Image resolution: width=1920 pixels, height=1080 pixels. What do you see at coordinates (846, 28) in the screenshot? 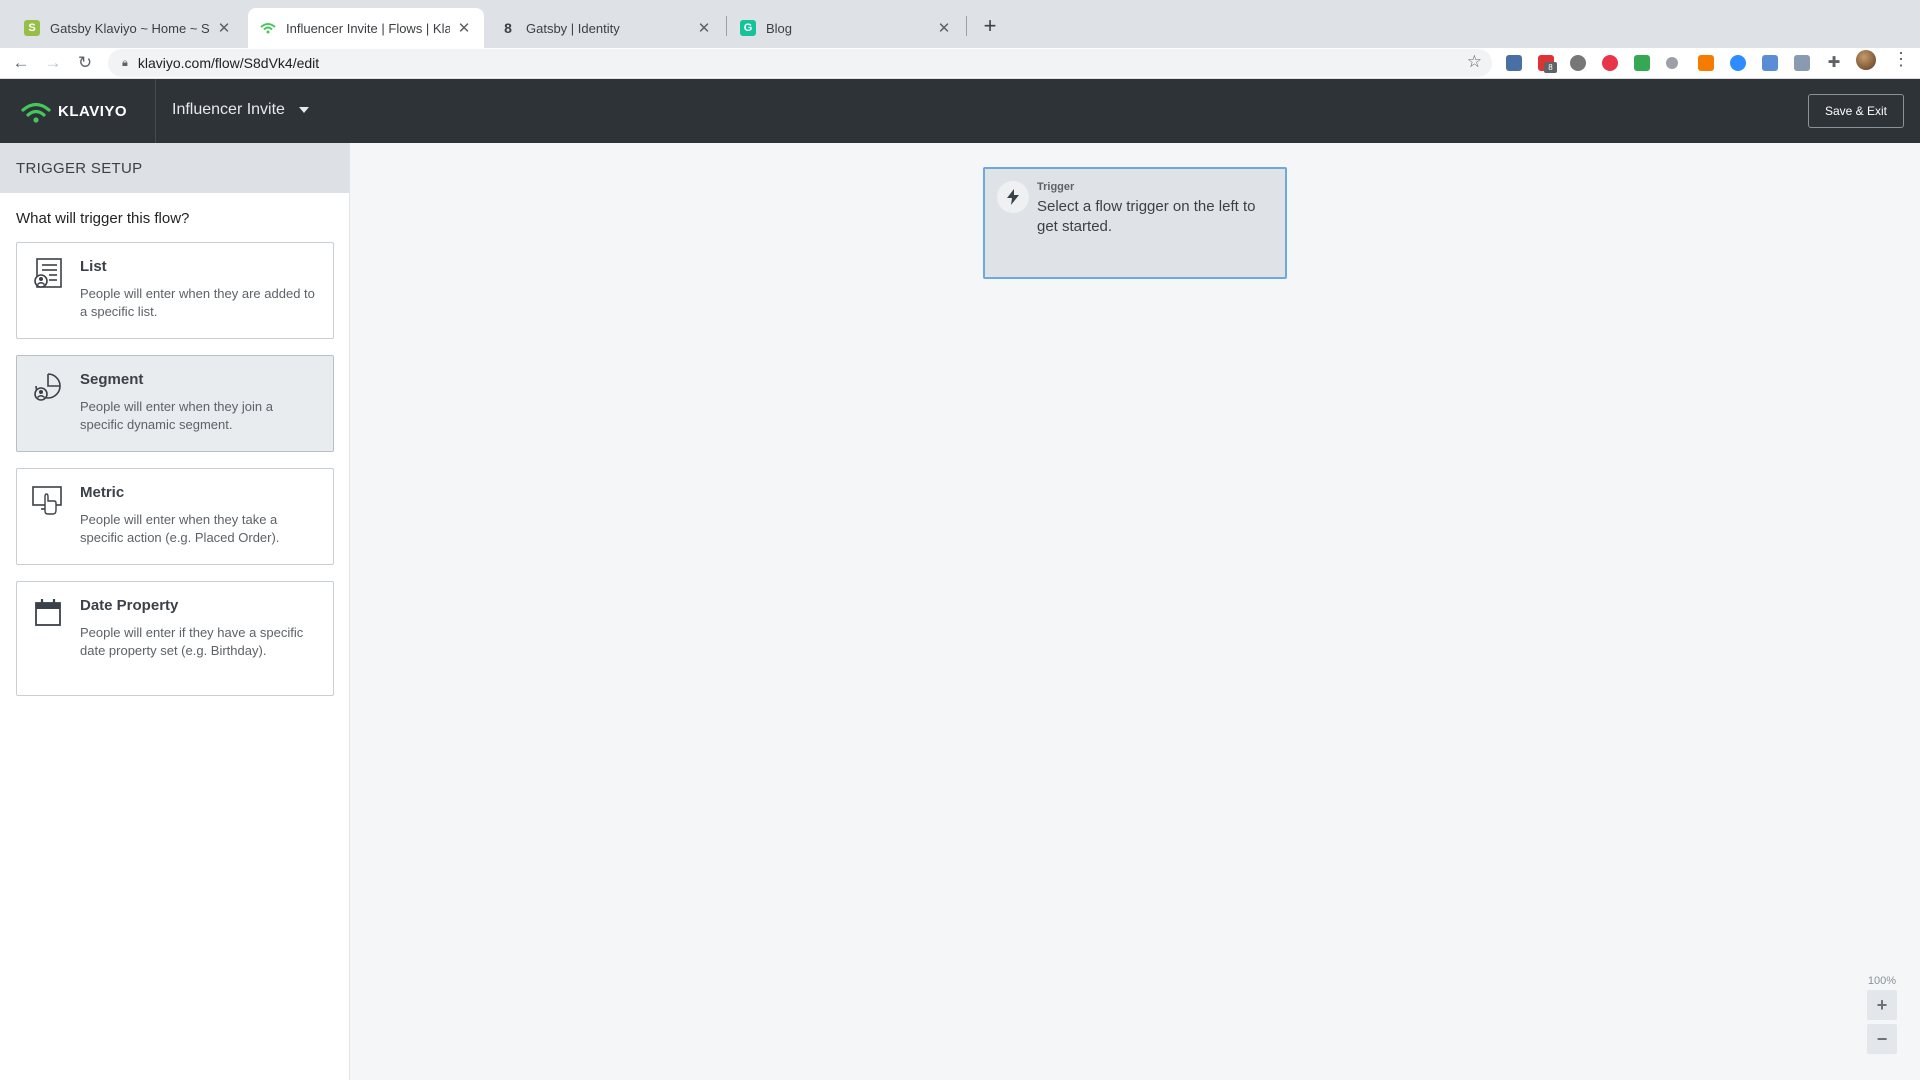
I see `browser-tab-blog: G Blog ✕` at bounding box center [846, 28].